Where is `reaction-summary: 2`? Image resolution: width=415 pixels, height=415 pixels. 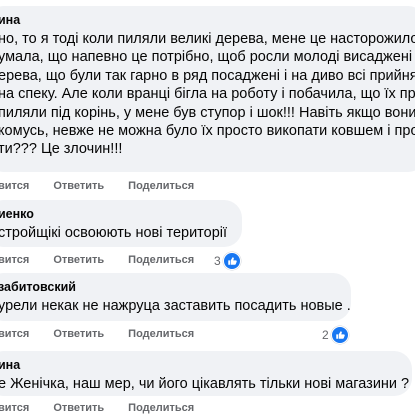 reaction-summary: 2 is located at coordinates (335, 335).